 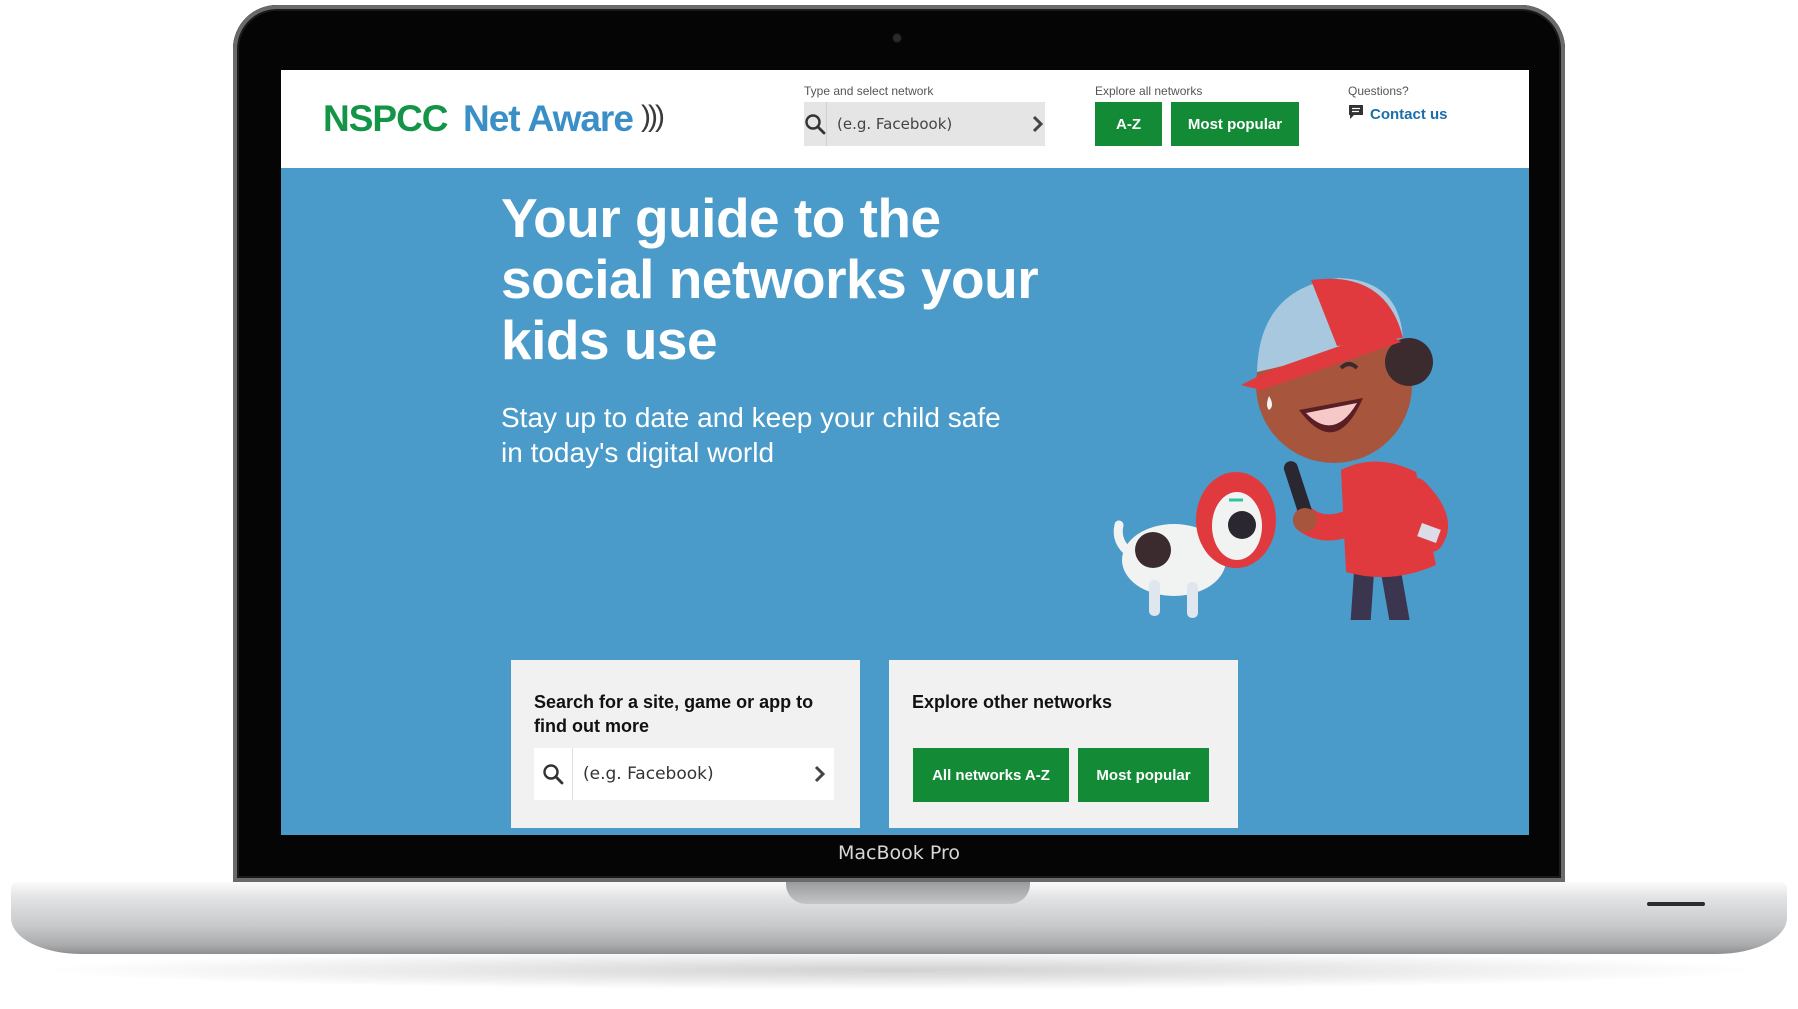 What do you see at coordinates (386, 119) in the screenshot?
I see `nspcc-logo: NSPCC` at bounding box center [386, 119].